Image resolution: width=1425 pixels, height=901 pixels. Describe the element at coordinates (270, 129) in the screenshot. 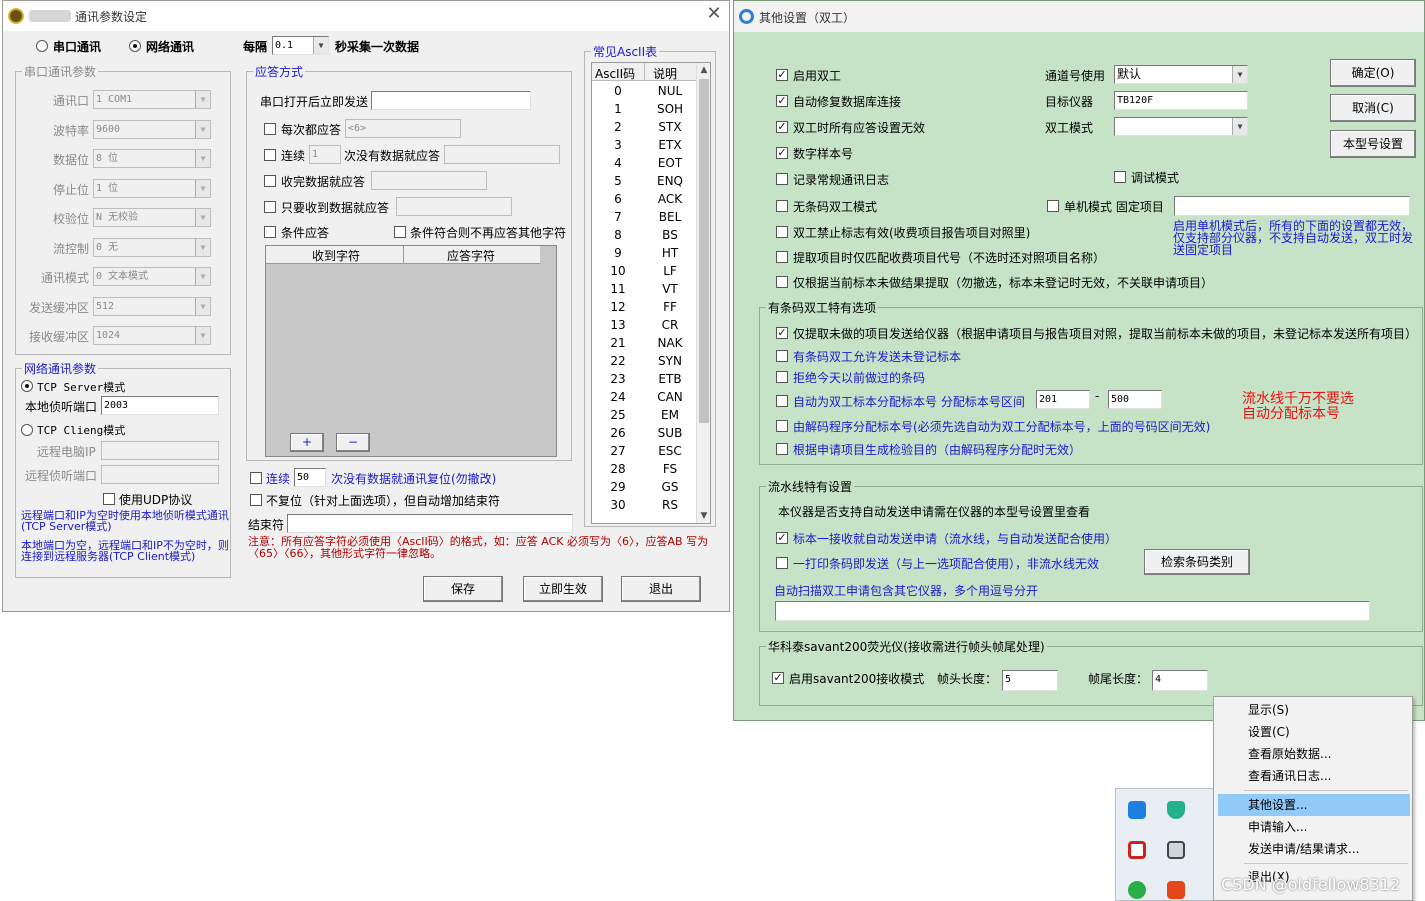

I see `every-response-checkbox` at that location.